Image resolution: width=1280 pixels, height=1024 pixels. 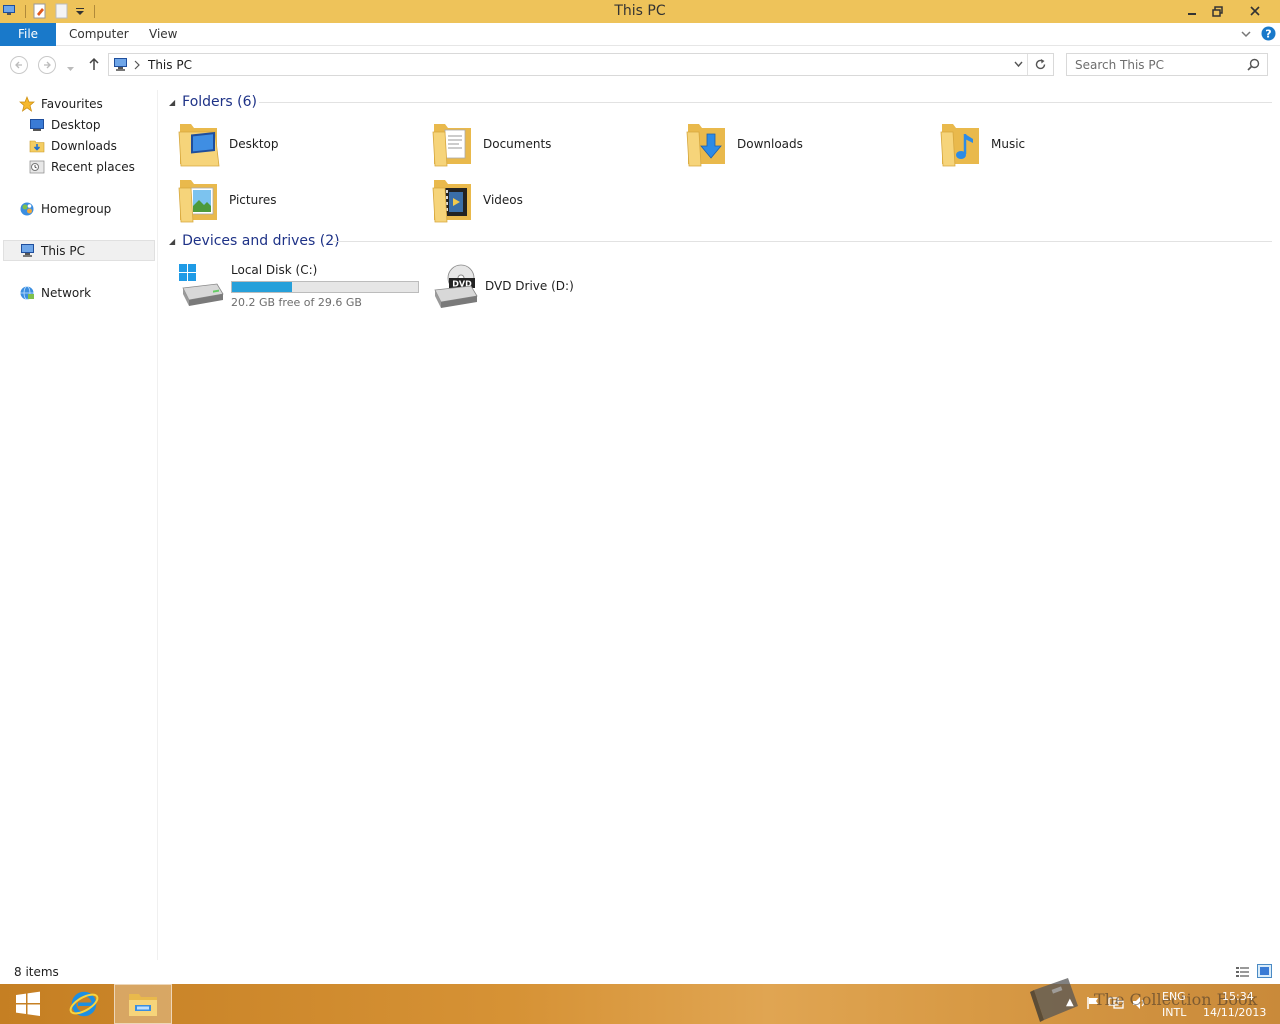 I want to click on drive-dvd-d: DVD DVD Drive (D:), so click(x=502, y=286).